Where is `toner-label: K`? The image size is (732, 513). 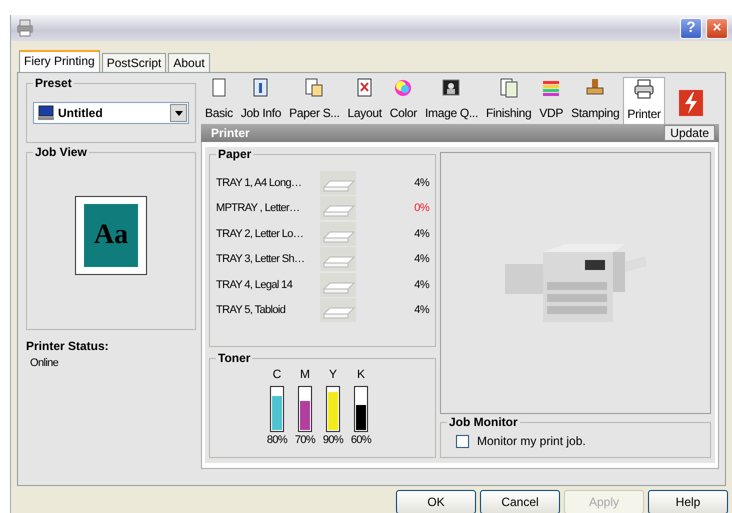
toner-label: K is located at coordinates (360, 374).